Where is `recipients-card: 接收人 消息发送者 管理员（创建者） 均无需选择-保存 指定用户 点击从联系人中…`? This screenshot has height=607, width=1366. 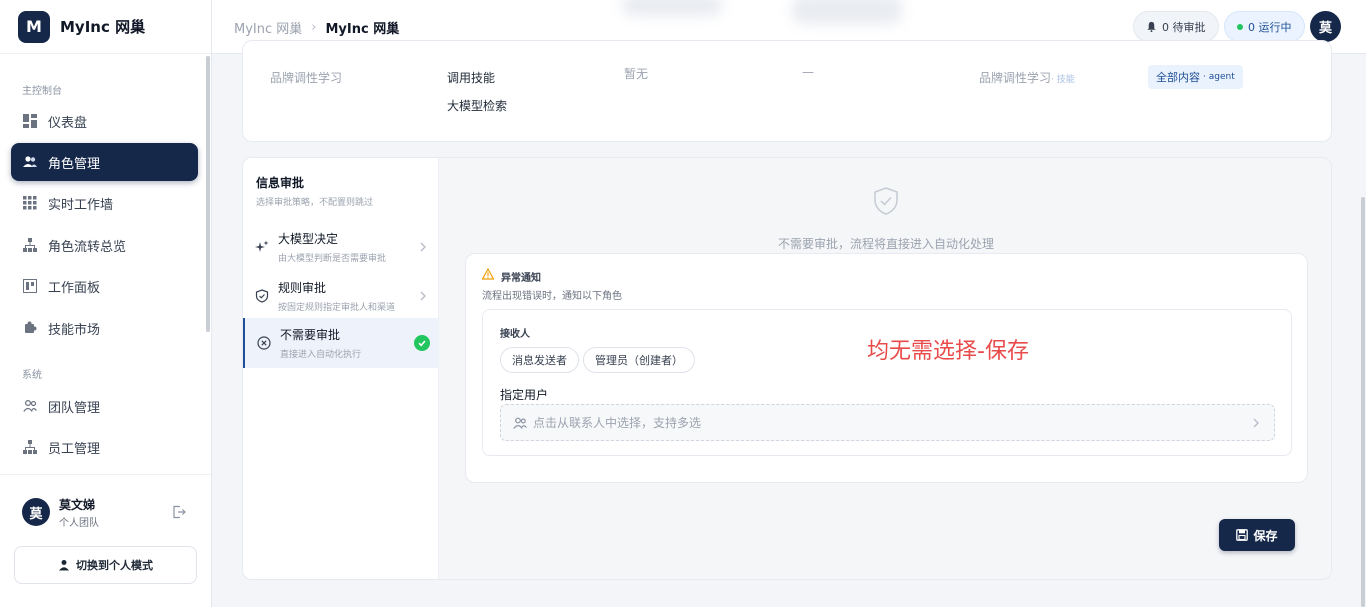
recipients-card: 接收人 消息发送者 管理员（创建者） 均无需选择-保存 指定用户 点击从联系人中… is located at coordinates (887, 382).